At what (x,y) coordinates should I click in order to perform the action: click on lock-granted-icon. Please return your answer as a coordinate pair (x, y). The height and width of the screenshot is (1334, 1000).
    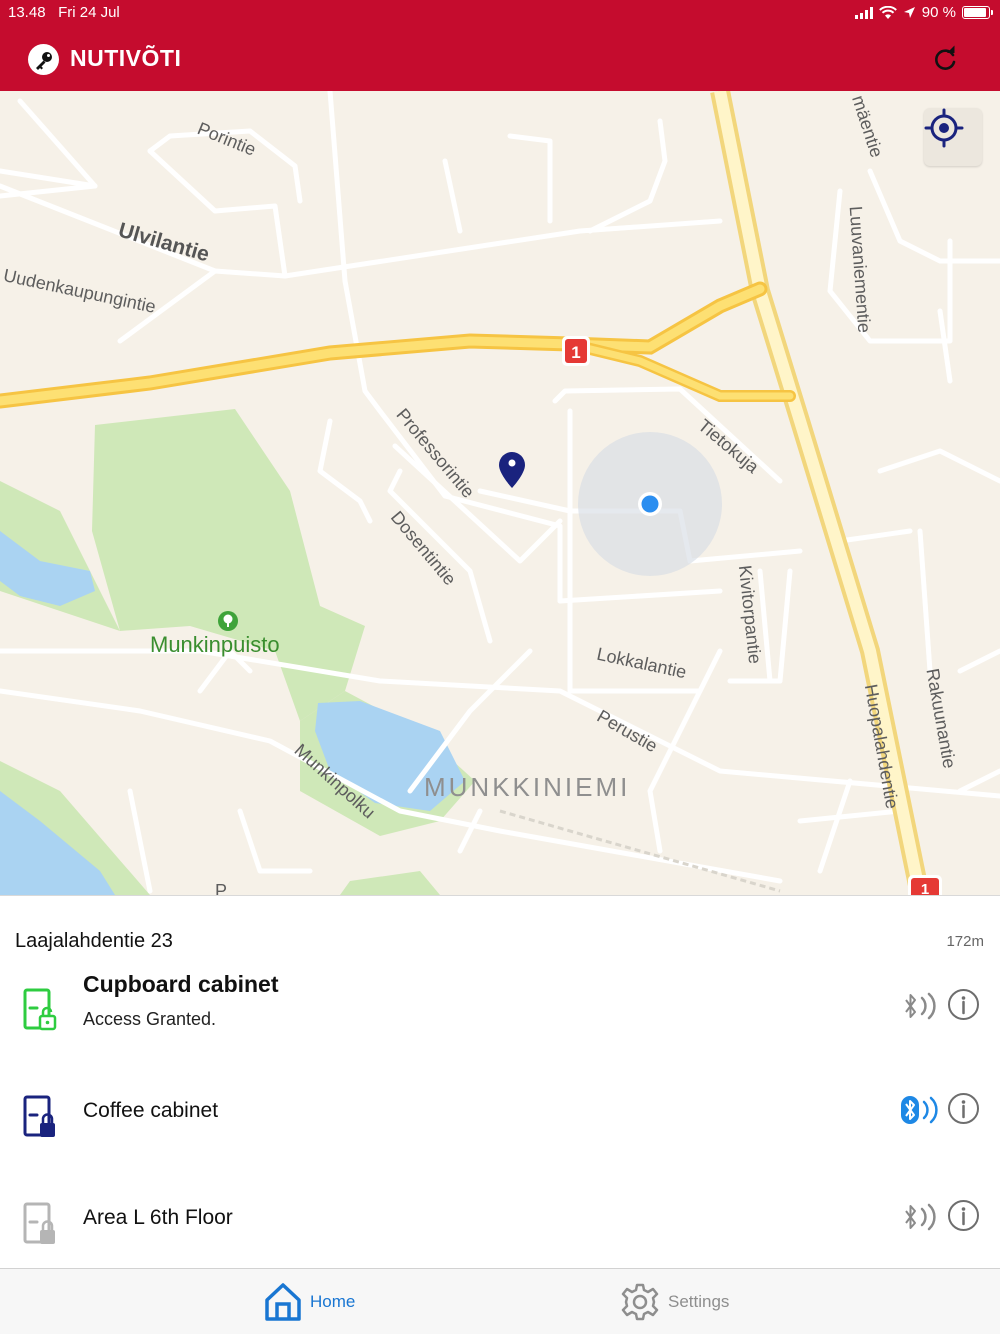
    Looking at the image, I should click on (40, 1009).